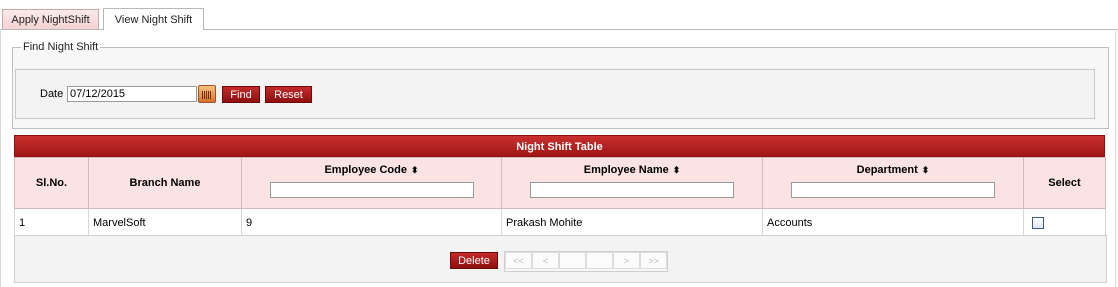  I want to click on pagination: << < > >>, so click(586, 261).